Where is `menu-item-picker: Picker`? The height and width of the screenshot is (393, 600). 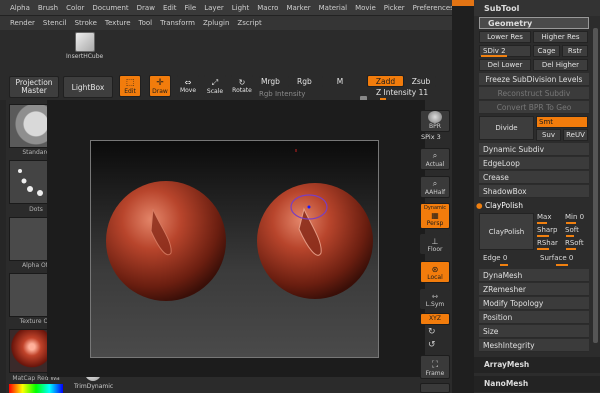
menu-item-picker: Picker is located at coordinates (394, 8).